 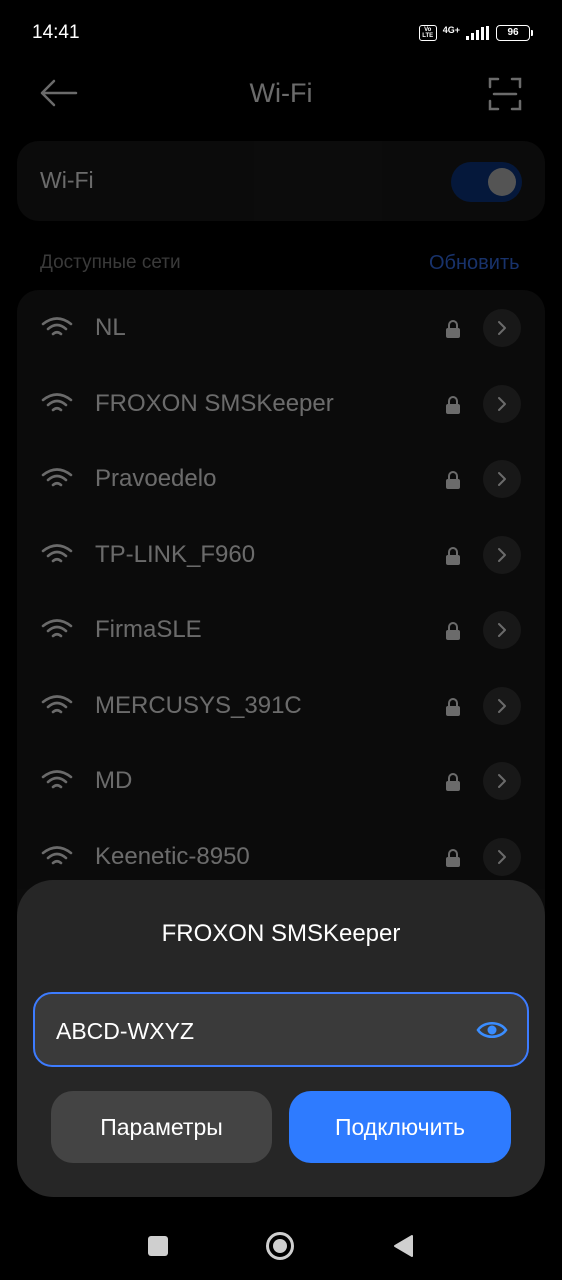 What do you see at coordinates (427, 33) in the screenshot?
I see `volte-icon: Vo LTE` at bounding box center [427, 33].